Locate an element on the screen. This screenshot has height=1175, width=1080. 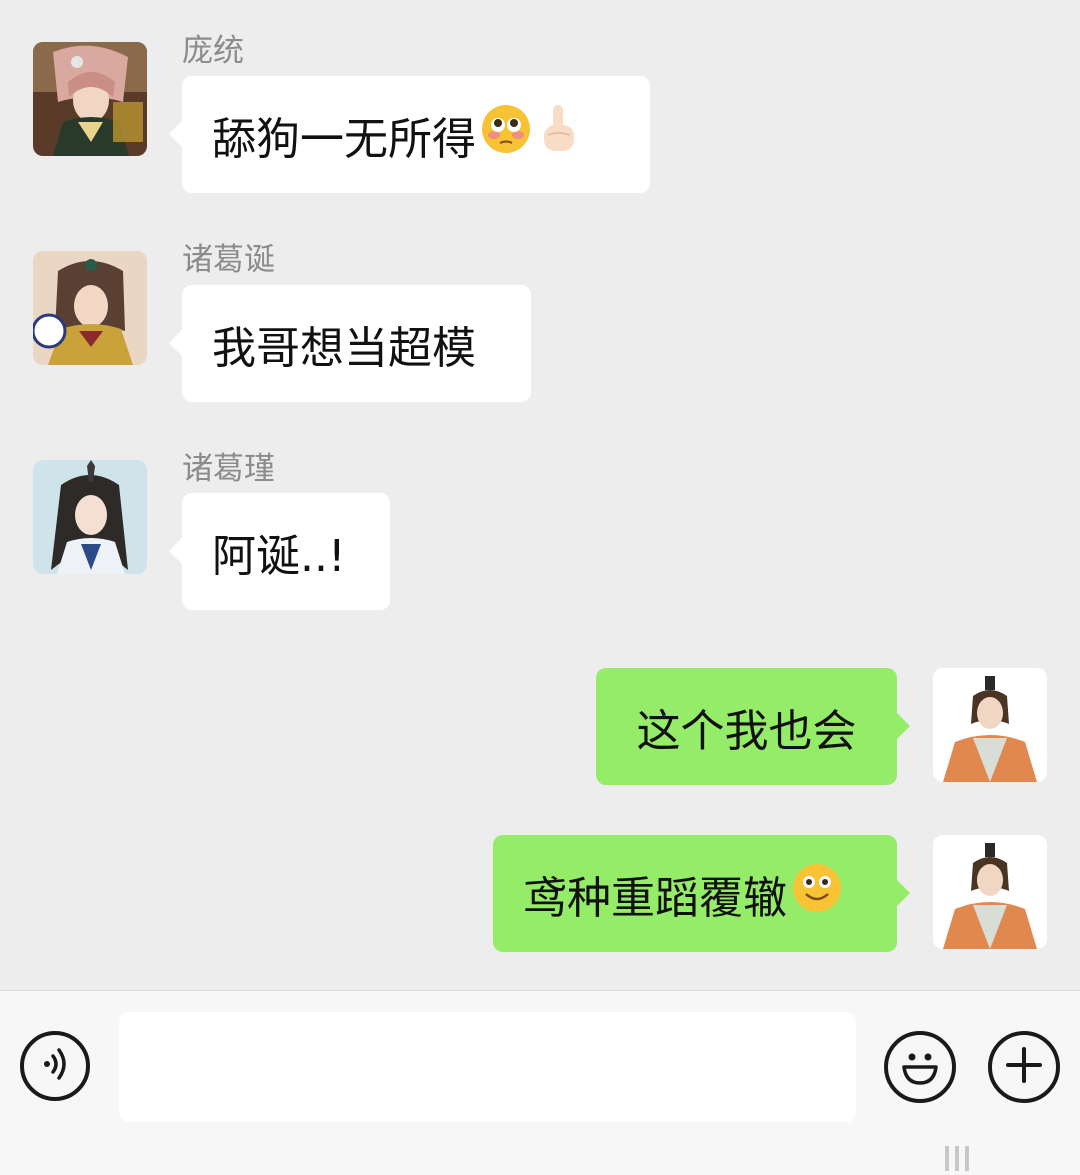
message-bubble: 舔狗一无所得 is located at coordinates (409, 134).